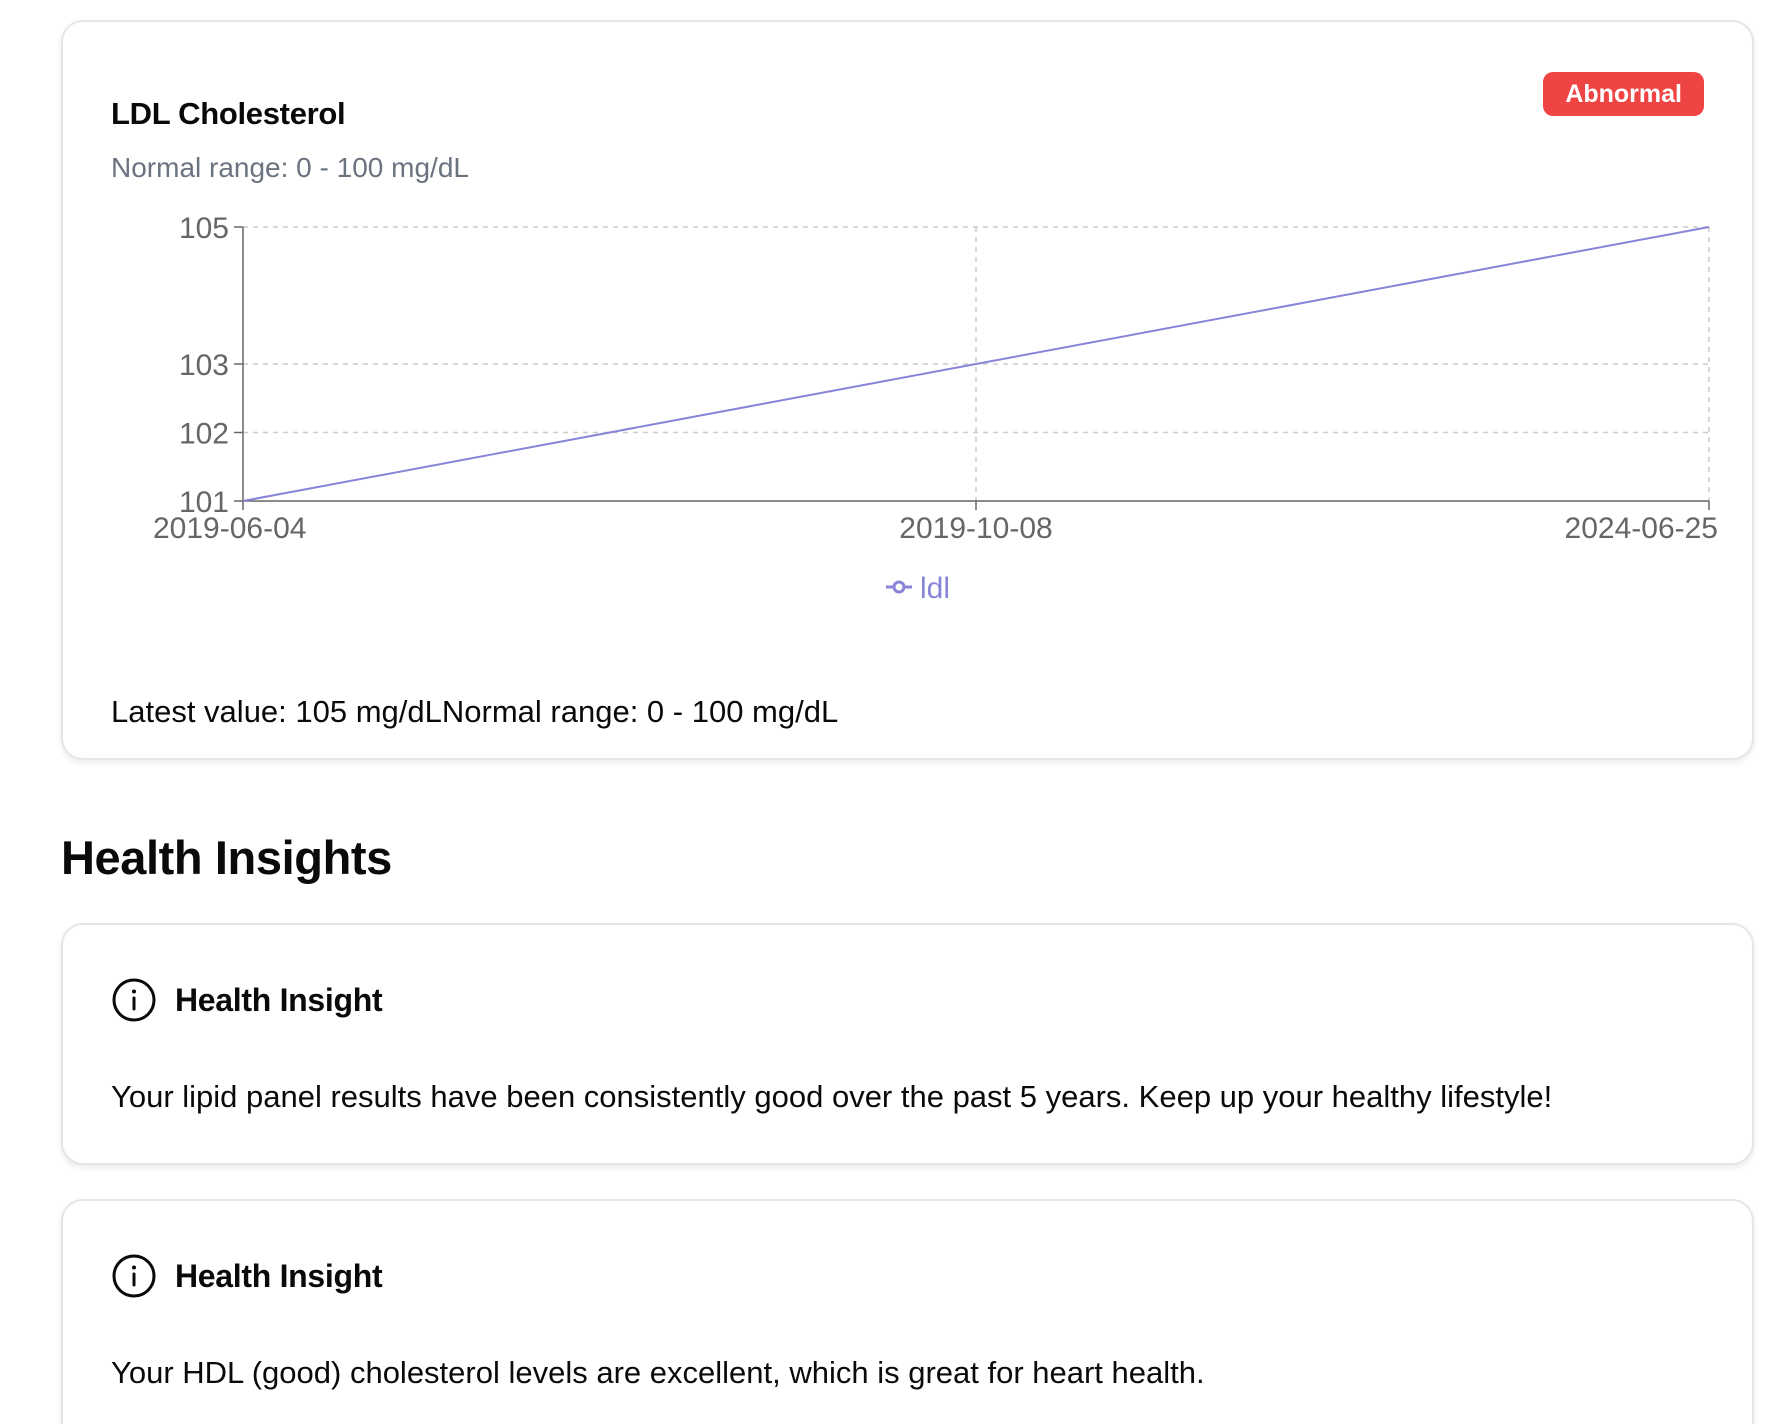  I want to click on x-tick-label: 2024-06-25, so click(1641, 528).